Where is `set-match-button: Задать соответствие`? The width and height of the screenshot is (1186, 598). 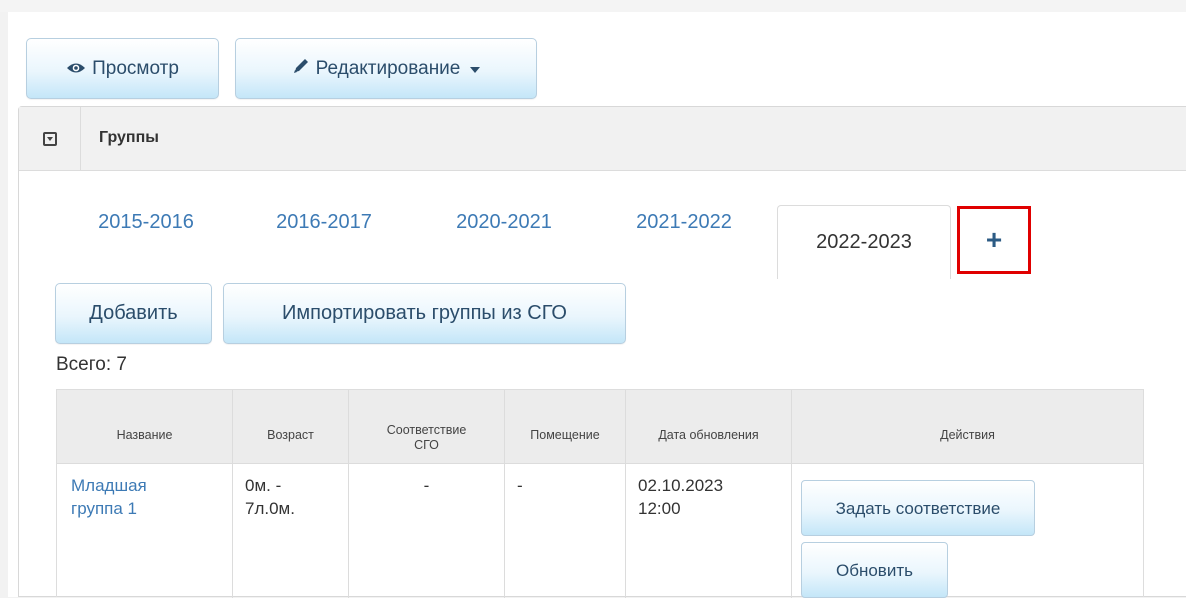 set-match-button: Задать соответствие is located at coordinates (918, 508).